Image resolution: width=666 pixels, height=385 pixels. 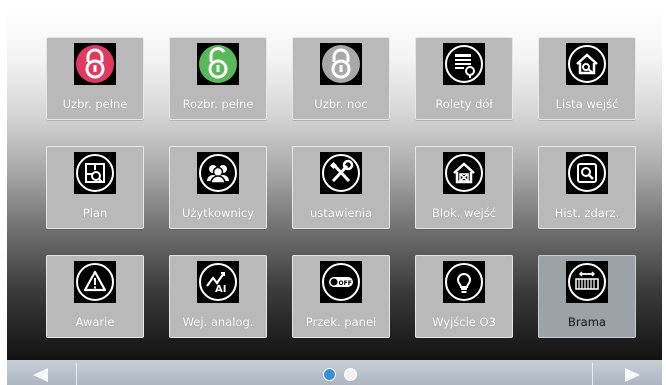 I want to click on tile-label: Lista wejść, so click(x=587, y=104).